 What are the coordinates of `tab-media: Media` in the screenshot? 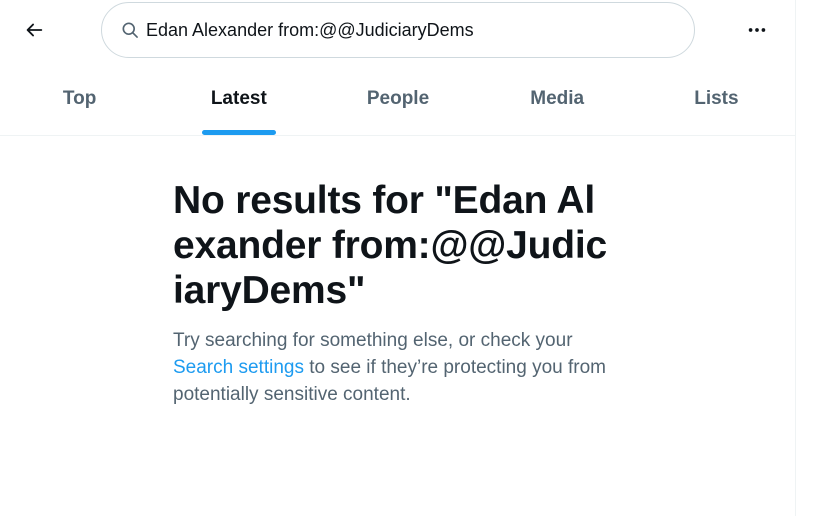 It's located at (557, 100).